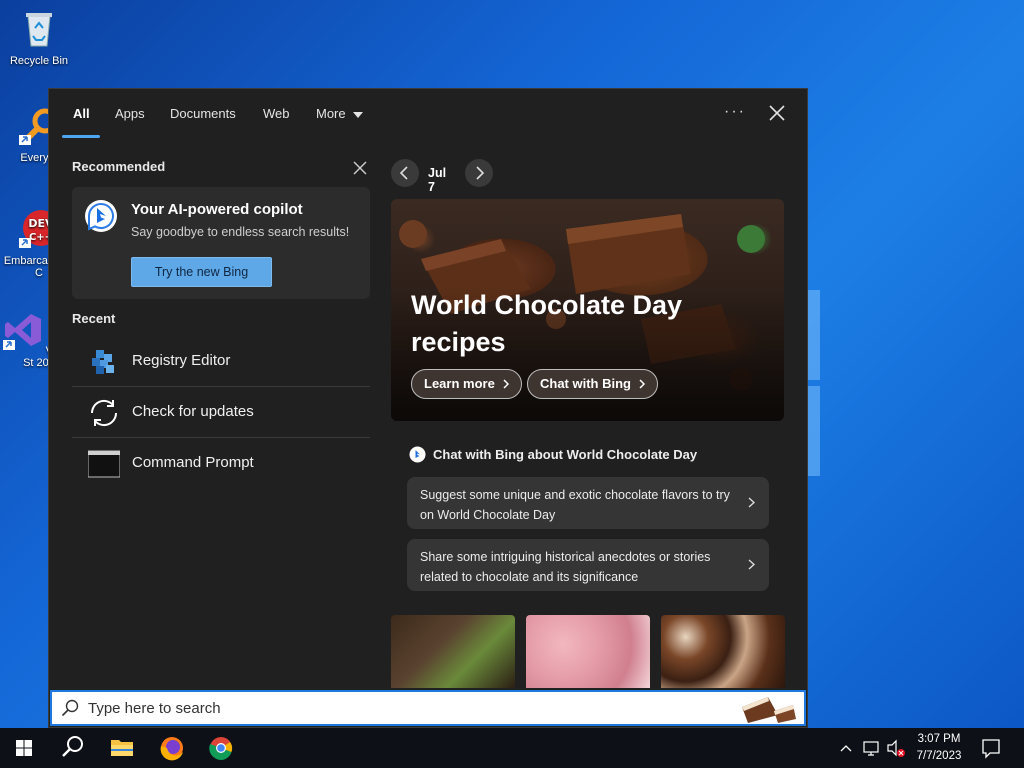 The height and width of the screenshot is (768, 1024). I want to click on next-day-button, so click(479, 173).